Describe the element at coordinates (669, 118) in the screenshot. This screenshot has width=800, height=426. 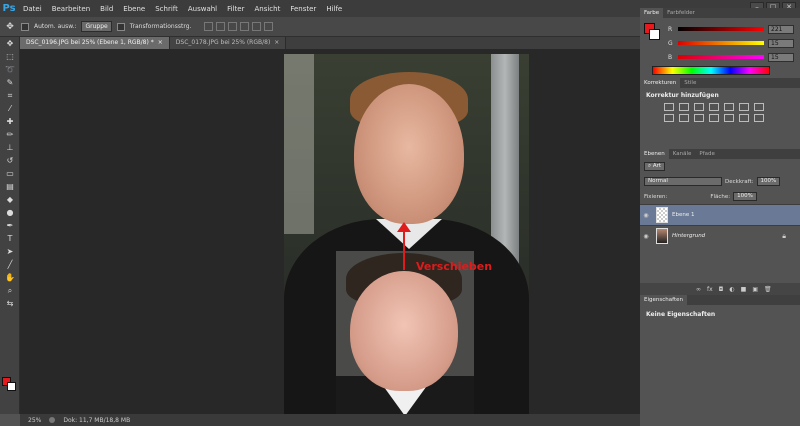
I see `black-white-icon` at that location.